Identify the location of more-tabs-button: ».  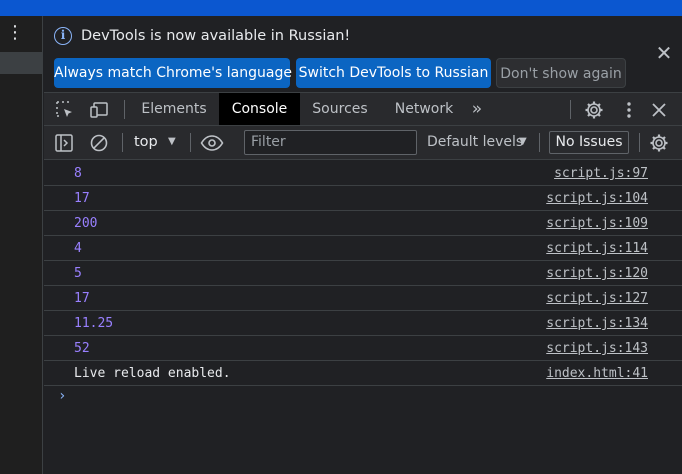
(477, 109).